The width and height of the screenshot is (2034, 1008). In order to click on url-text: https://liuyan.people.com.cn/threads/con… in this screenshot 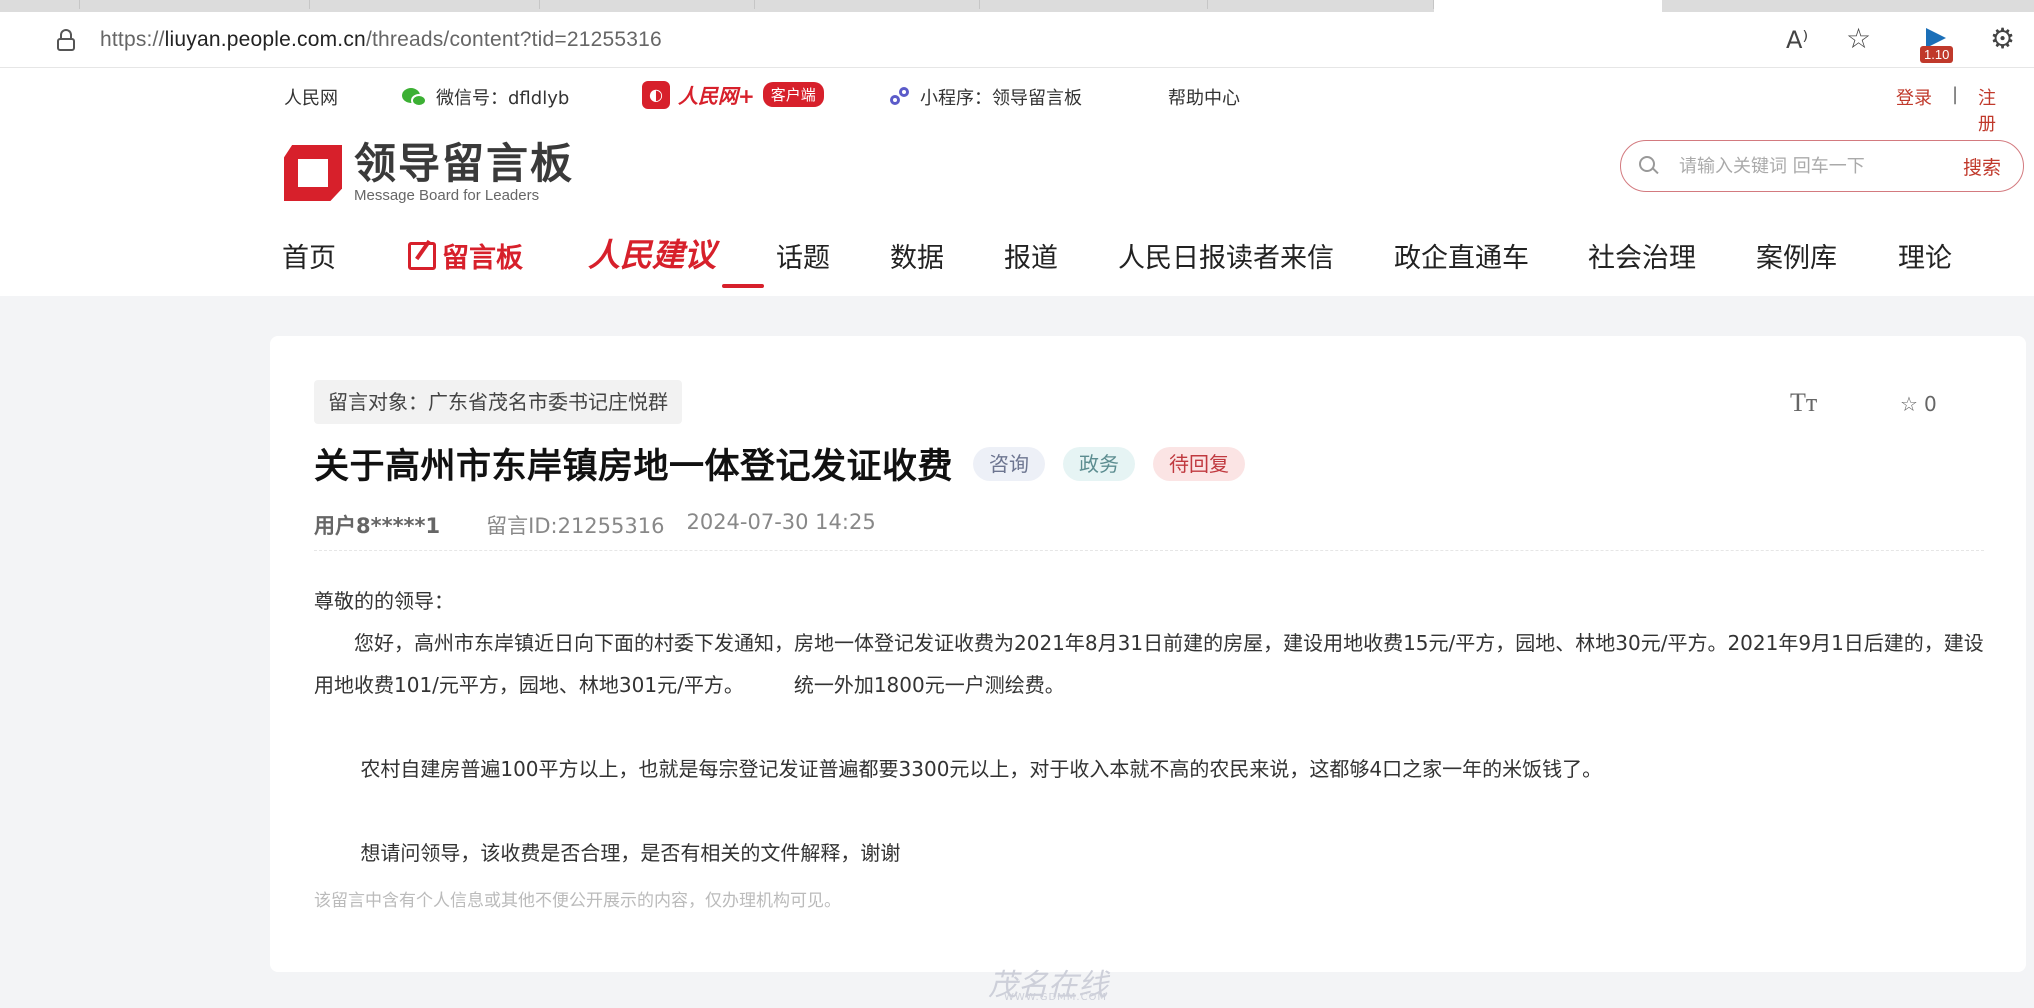, I will do `click(381, 40)`.